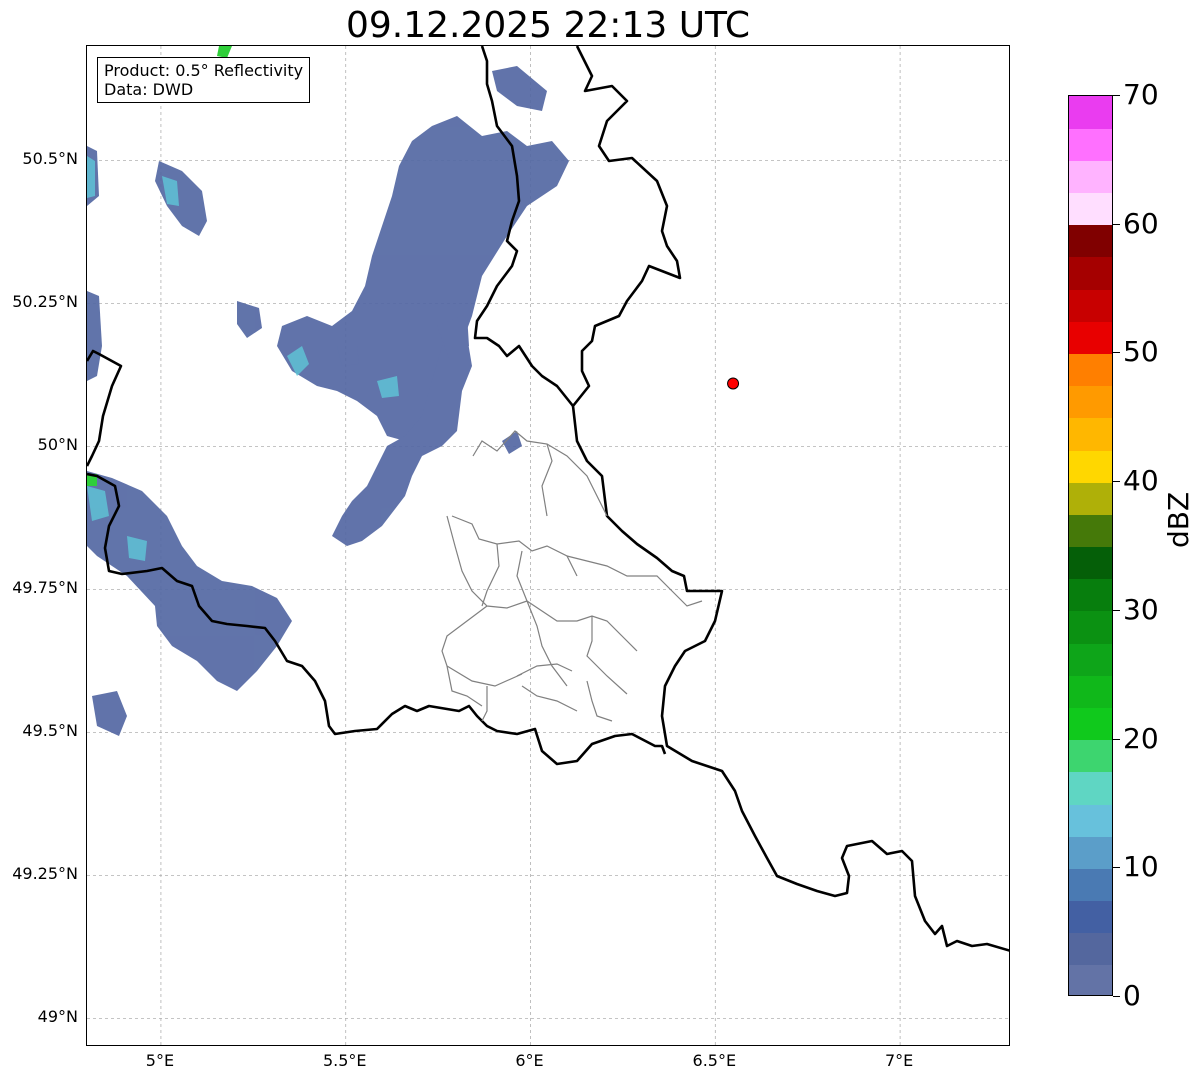 This screenshot has width=1202, height=1081. Describe the element at coordinates (204, 70) in the screenshot. I see `product-label: Product: 0.5° Reflectivity` at that location.